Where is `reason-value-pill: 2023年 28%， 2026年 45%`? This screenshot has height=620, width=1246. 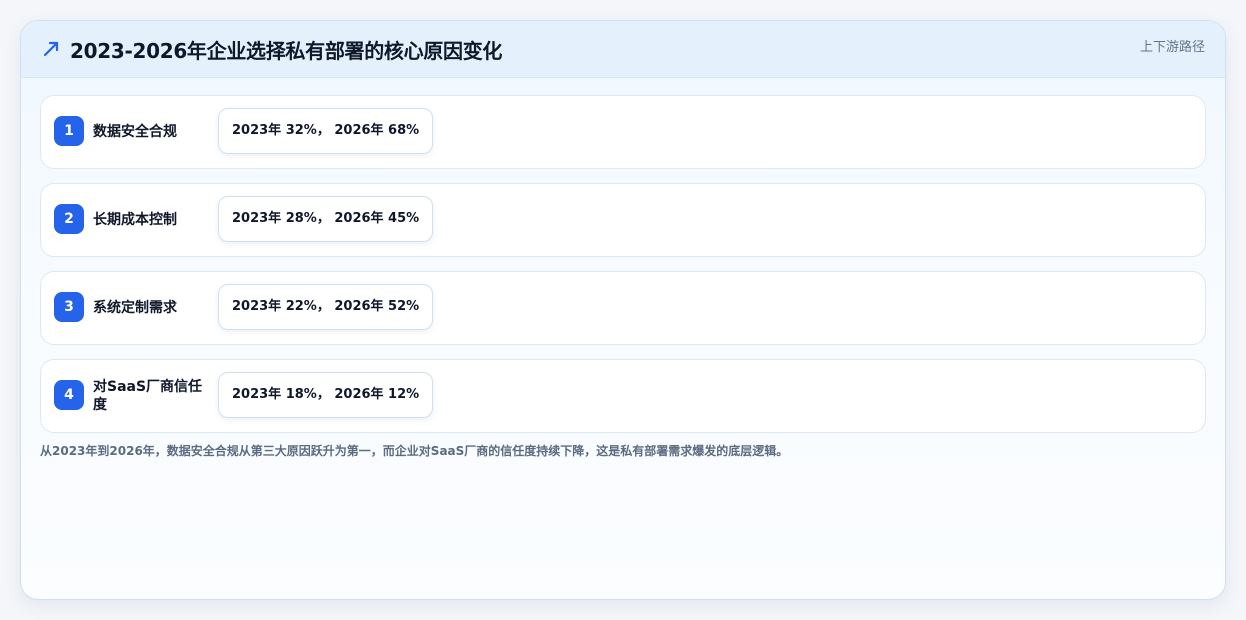 reason-value-pill: 2023年 28%， 2026年 45% is located at coordinates (326, 219).